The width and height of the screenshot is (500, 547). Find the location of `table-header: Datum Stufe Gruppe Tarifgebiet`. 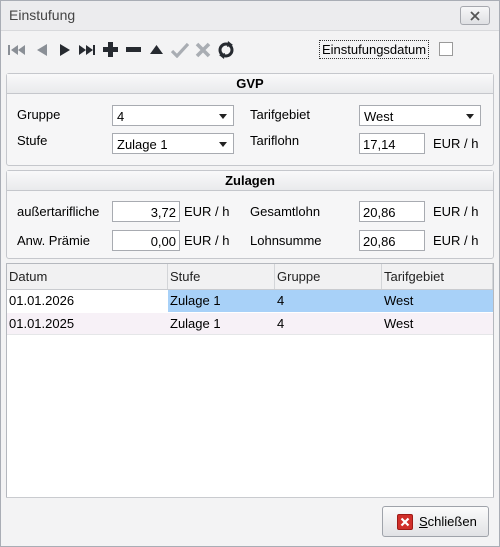

table-header: Datum Stufe Gruppe Tarifgebiet is located at coordinates (250, 277).